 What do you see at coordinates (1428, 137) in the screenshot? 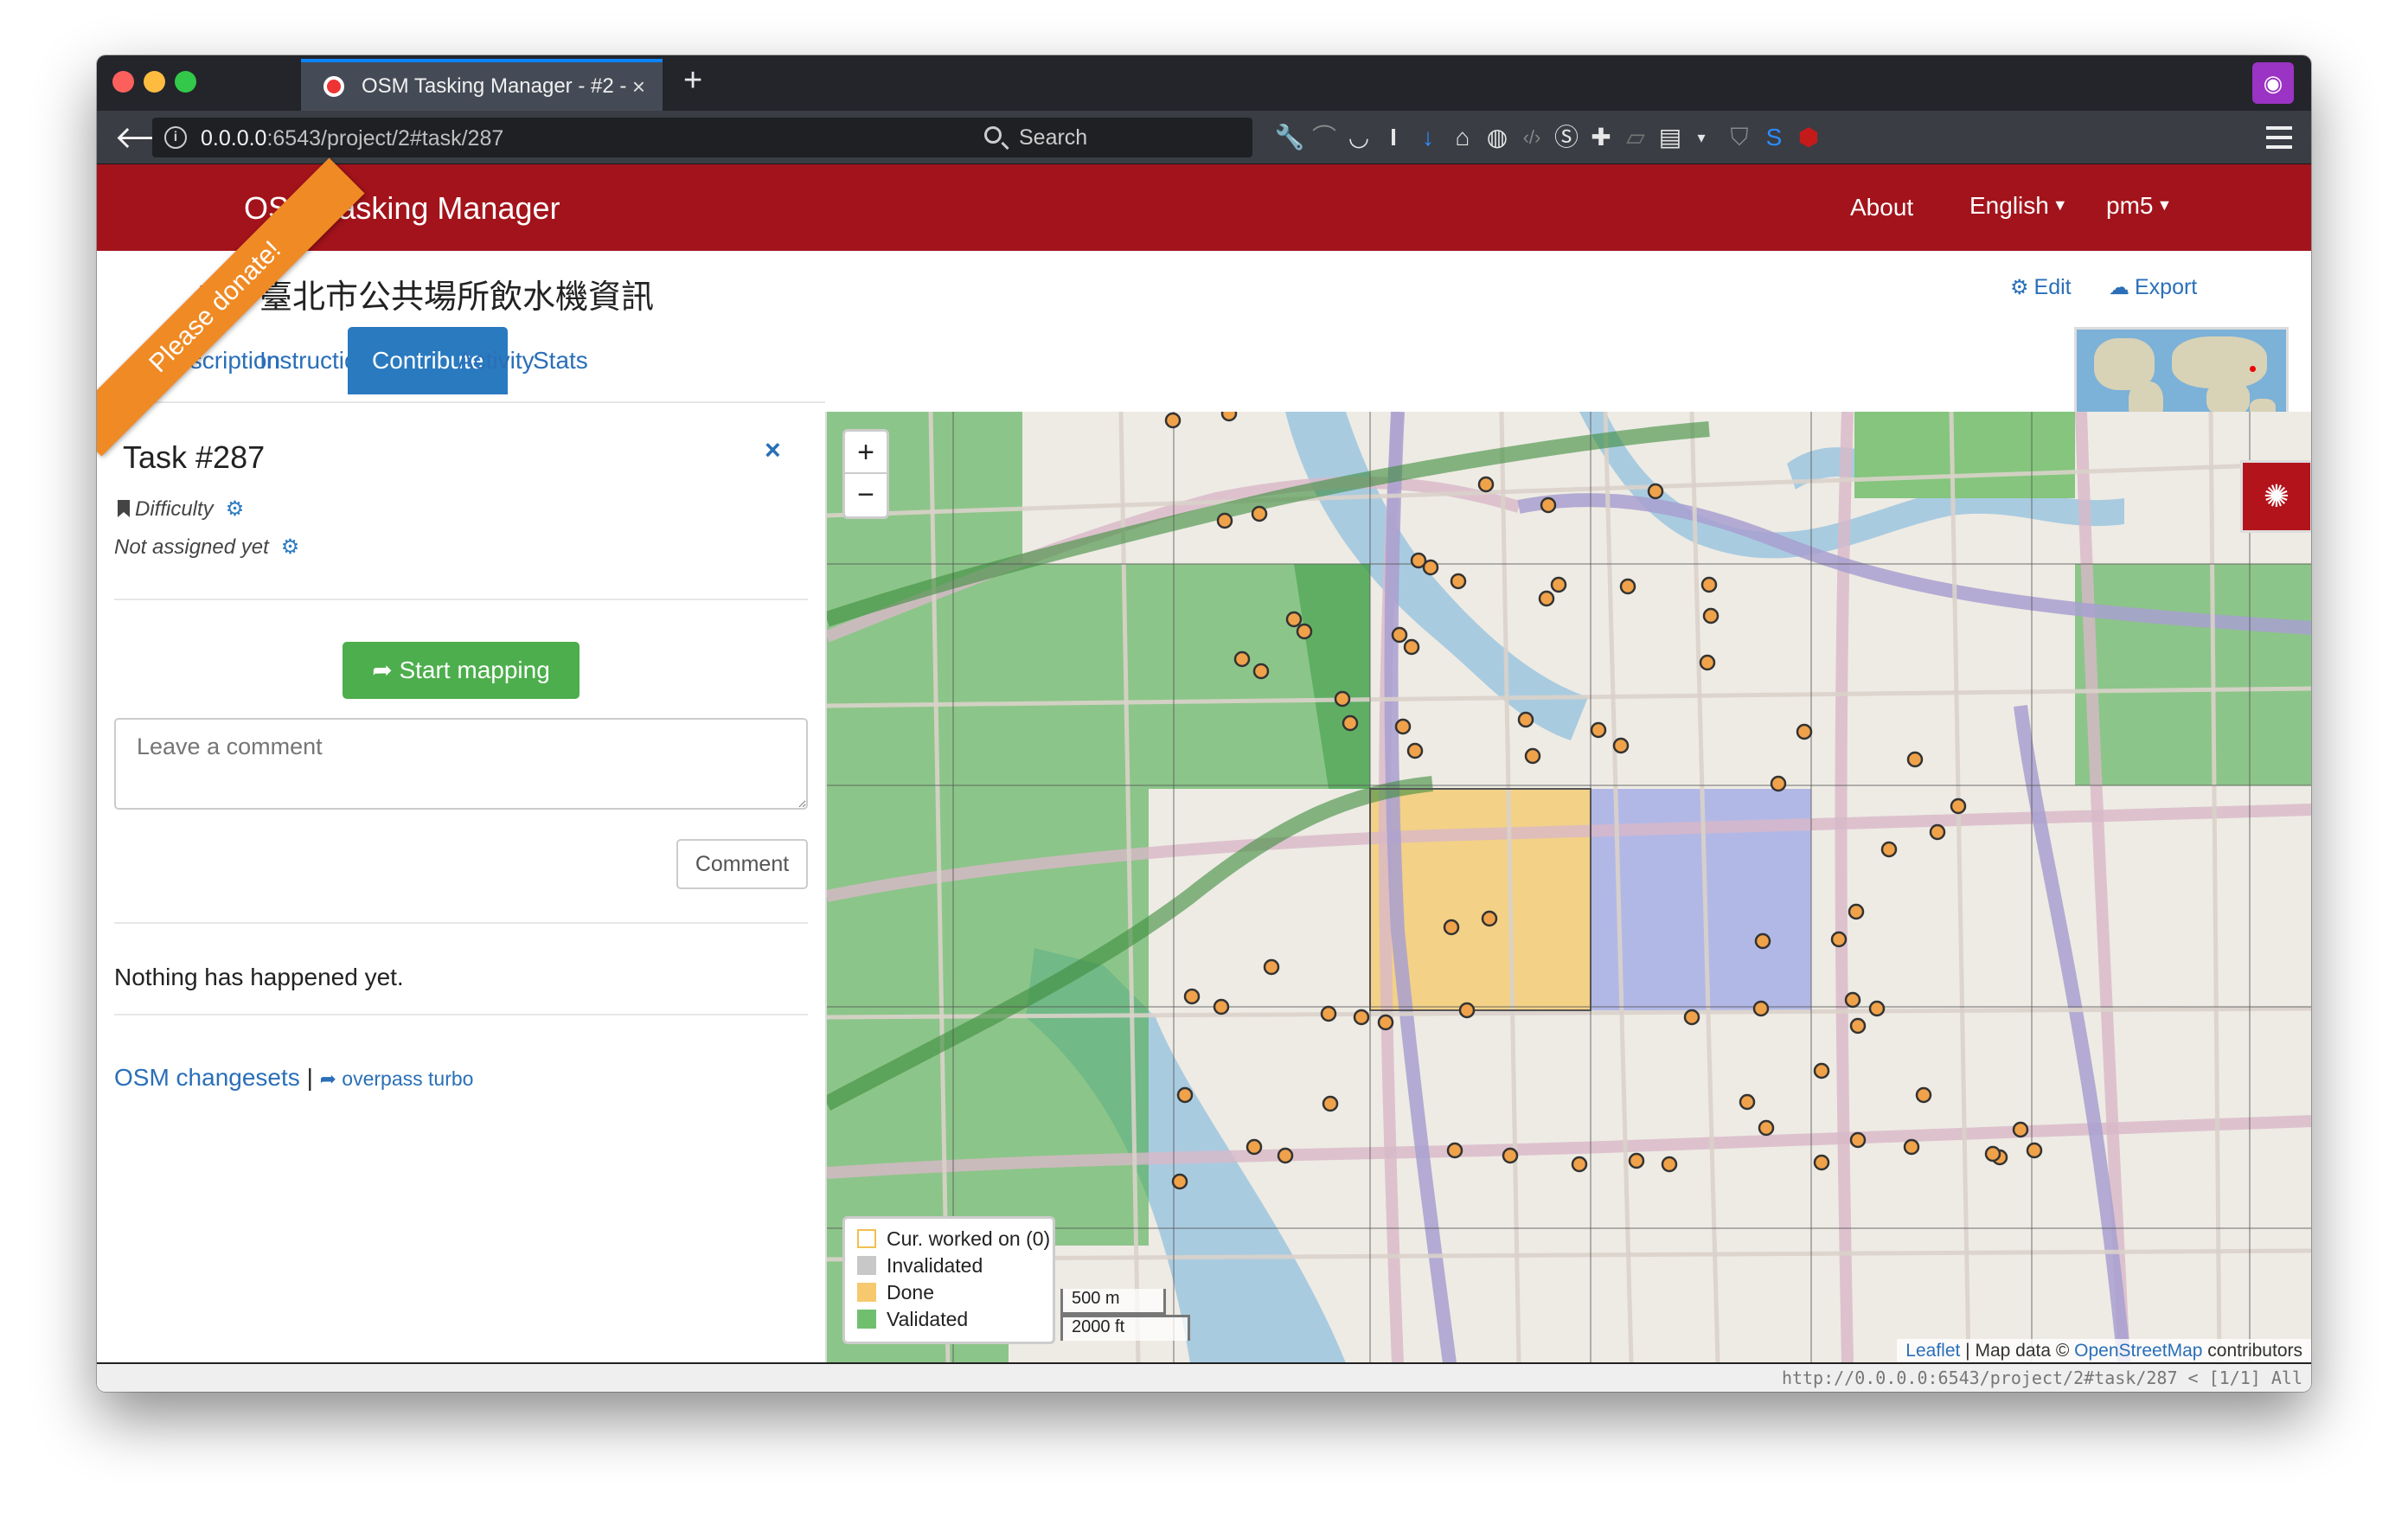
I see `download-icon: ↓` at bounding box center [1428, 137].